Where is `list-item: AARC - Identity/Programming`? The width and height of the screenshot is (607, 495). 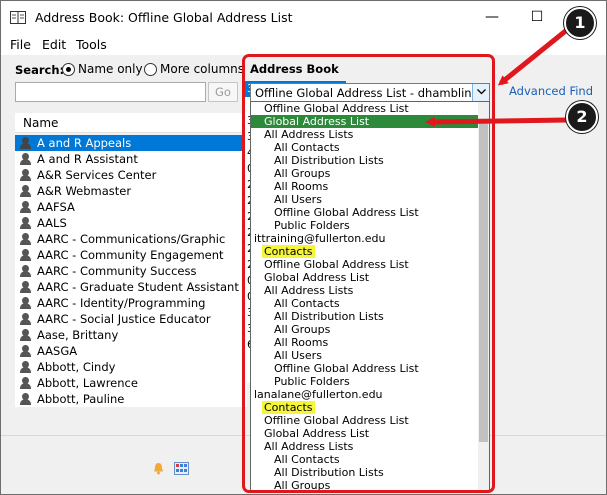 list-item: AARC - Identity/Programming is located at coordinates (131, 303).